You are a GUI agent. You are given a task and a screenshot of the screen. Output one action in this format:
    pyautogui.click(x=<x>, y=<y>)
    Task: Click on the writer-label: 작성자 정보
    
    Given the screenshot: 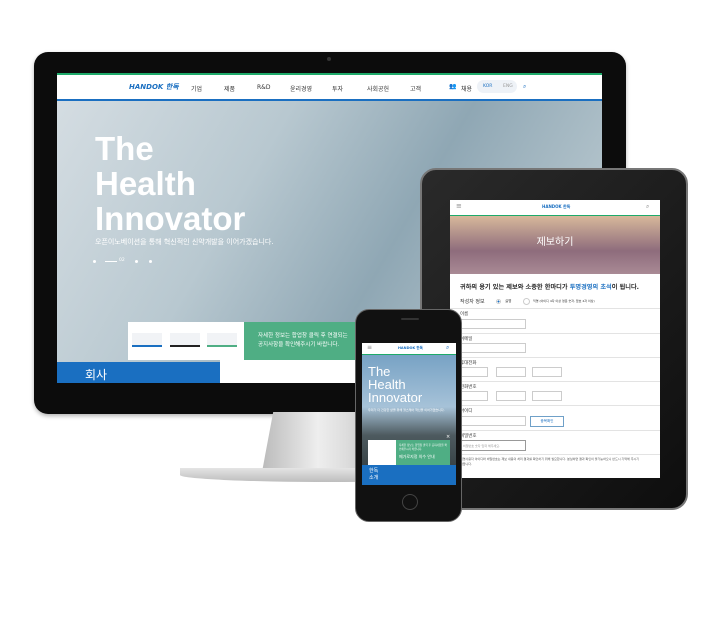 What is the action you would take?
    pyautogui.click(x=472, y=302)
    